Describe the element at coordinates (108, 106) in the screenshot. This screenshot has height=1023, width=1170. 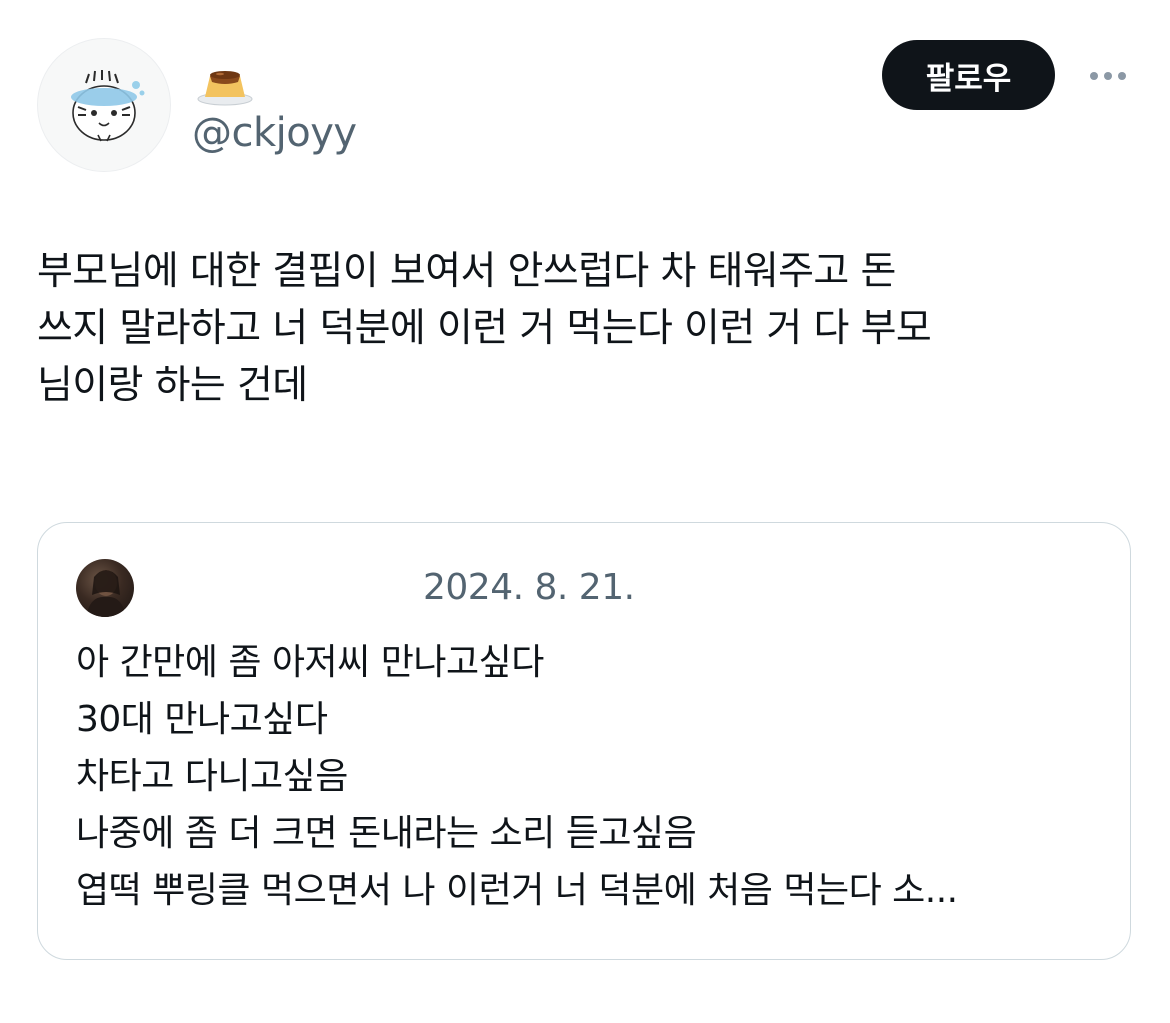
I see `tiger-cartoon-avatar-icon` at that location.